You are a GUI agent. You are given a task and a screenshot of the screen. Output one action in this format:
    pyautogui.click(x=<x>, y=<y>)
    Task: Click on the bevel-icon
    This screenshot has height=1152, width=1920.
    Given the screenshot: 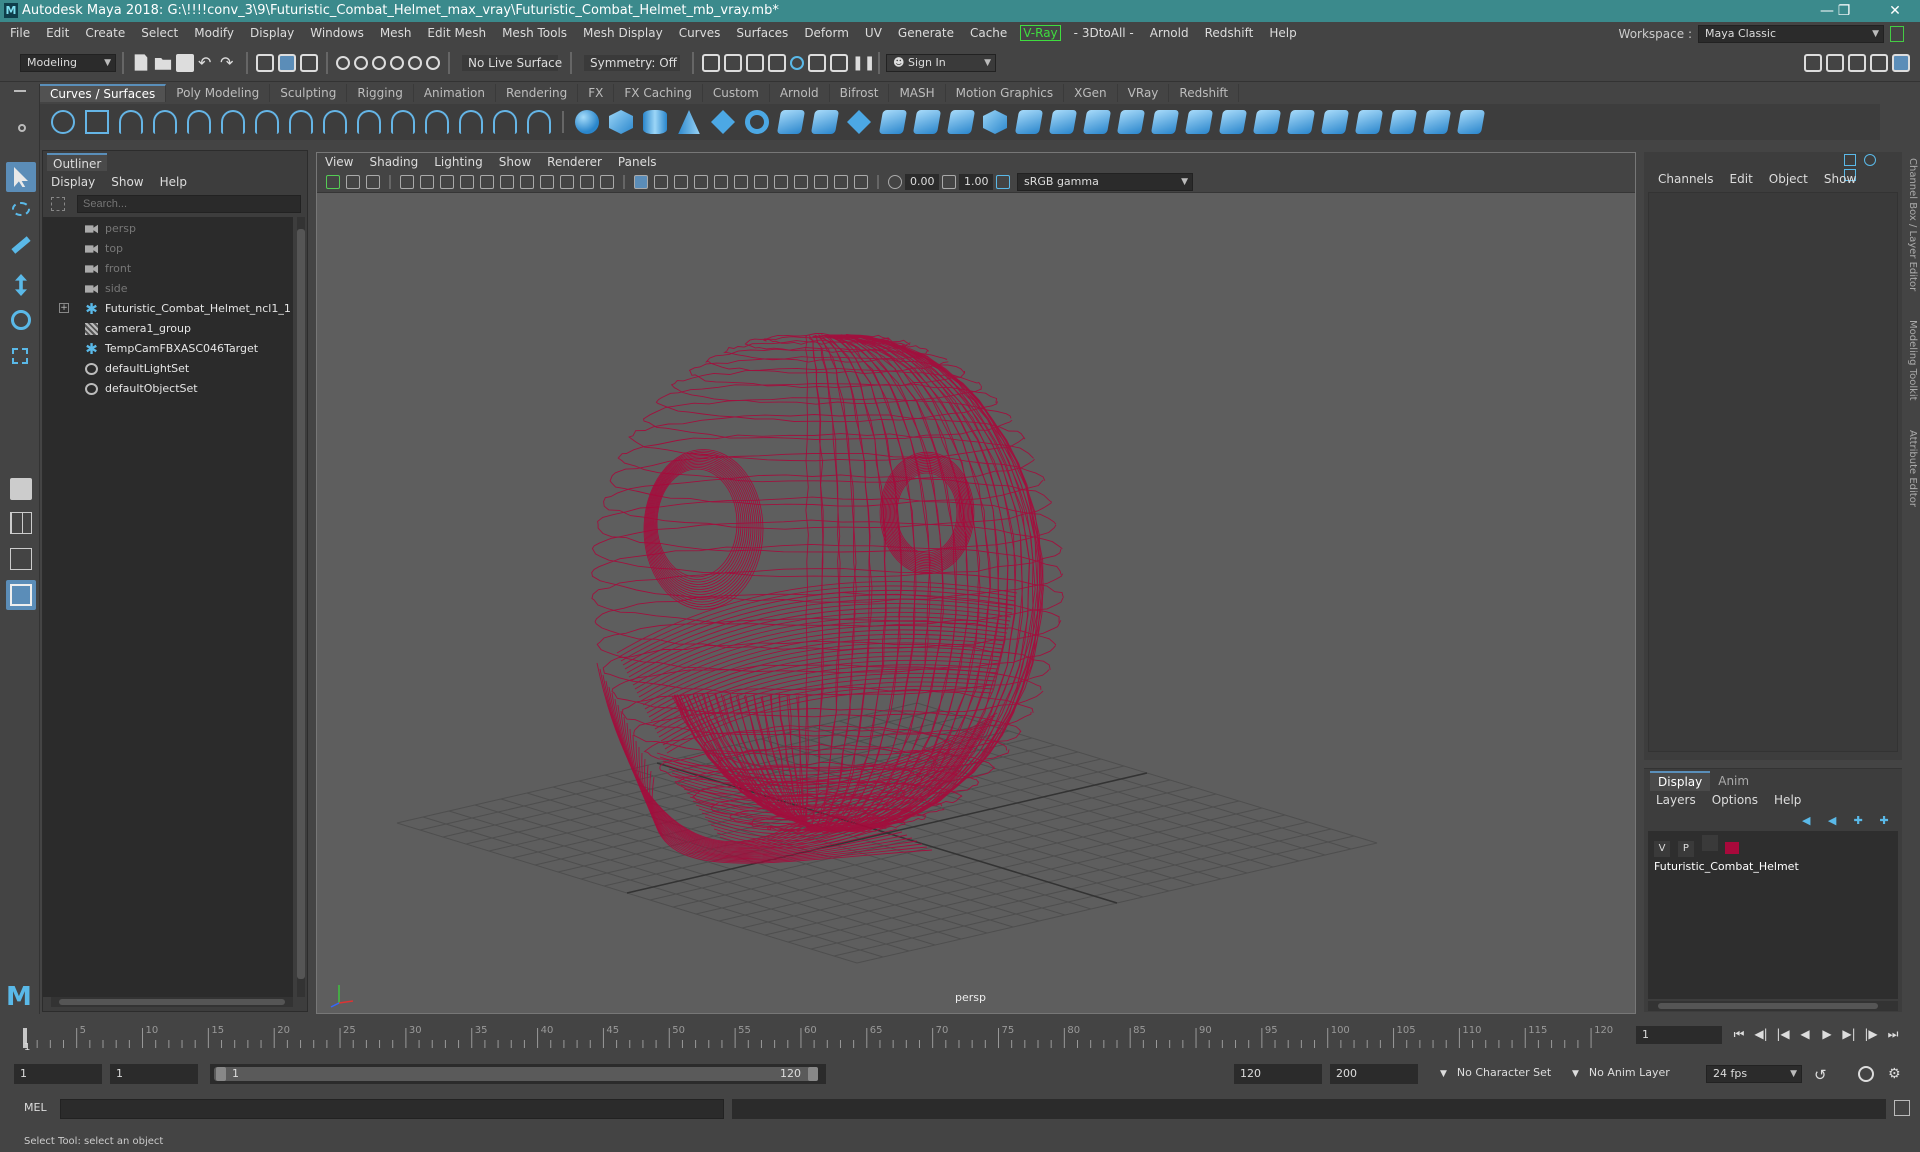 What is the action you would take?
    pyautogui.click(x=1029, y=122)
    